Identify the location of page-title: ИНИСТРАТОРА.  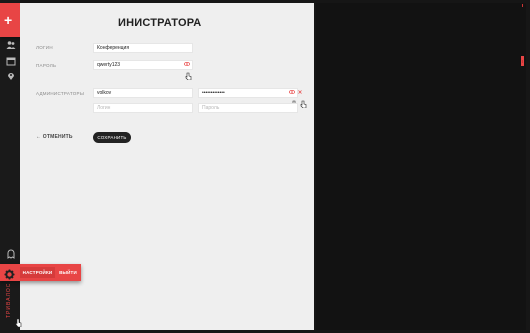
(160, 23).